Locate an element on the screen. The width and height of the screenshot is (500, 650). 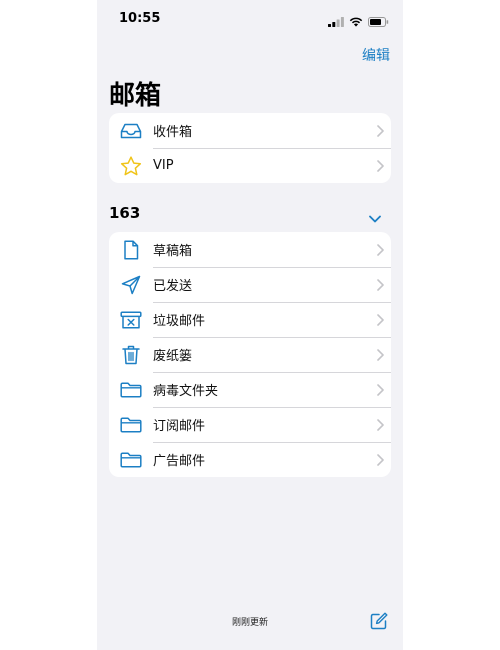
folder-row-drafts: 草稿箱 is located at coordinates (250, 249).